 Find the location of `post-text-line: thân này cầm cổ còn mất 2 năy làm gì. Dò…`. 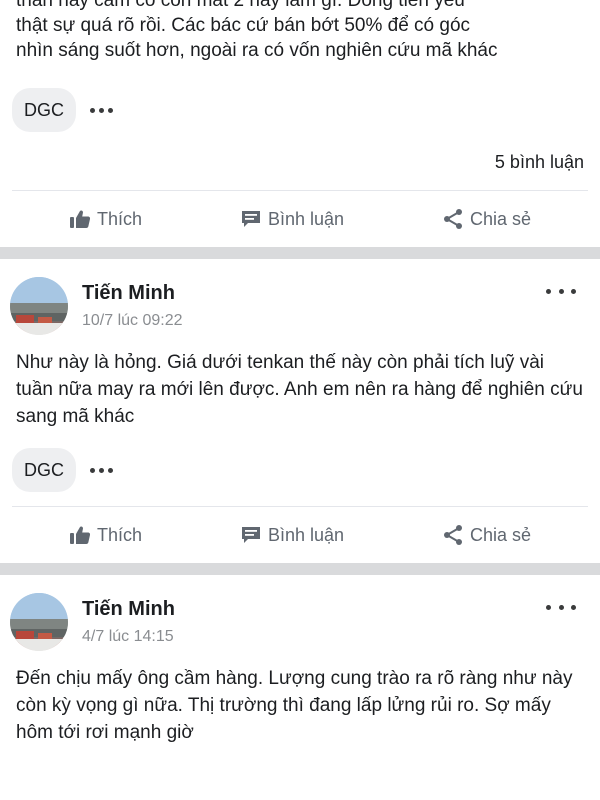

post-text-line: thân này cầm cổ còn mất 2 năy làm gì. Dò… is located at coordinates (240, 5).